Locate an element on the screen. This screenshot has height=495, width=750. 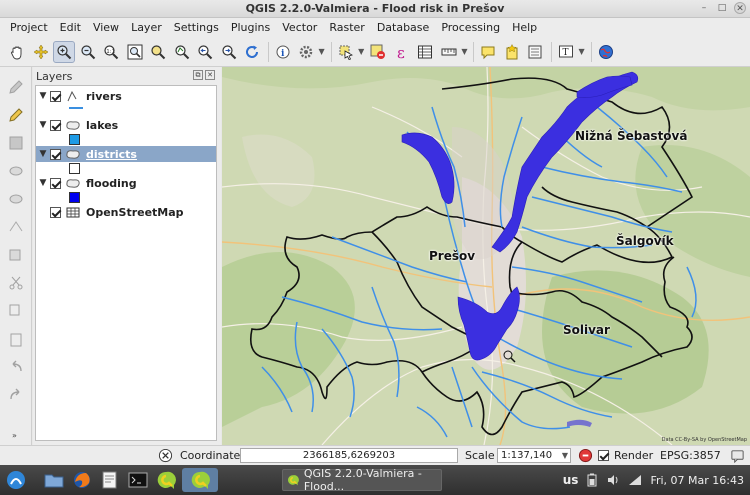
zoom-full-button is located at coordinates (135, 52).